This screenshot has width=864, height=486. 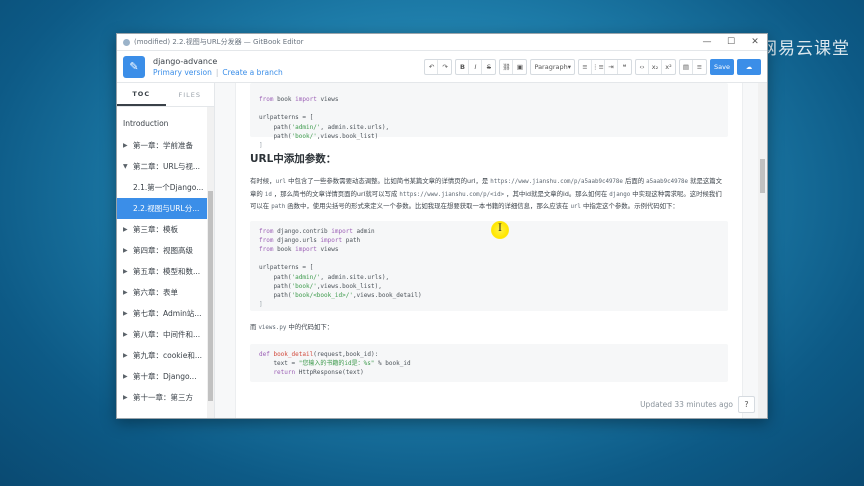 I want to click on editor-scrollbar, so click(x=762, y=250).